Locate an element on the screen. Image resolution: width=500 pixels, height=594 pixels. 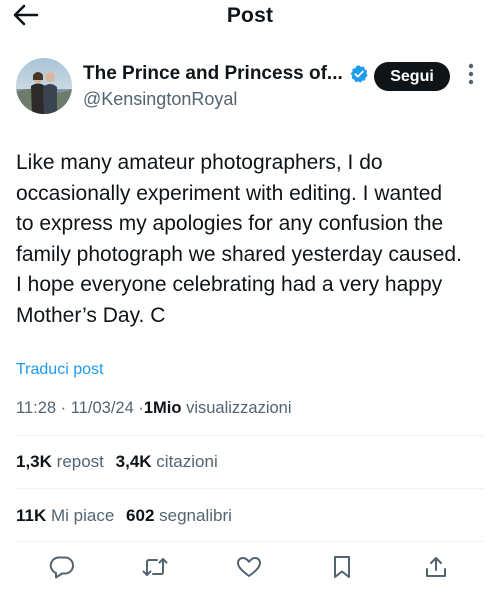
author-handle: @KensingtonRoyal is located at coordinates (160, 99).